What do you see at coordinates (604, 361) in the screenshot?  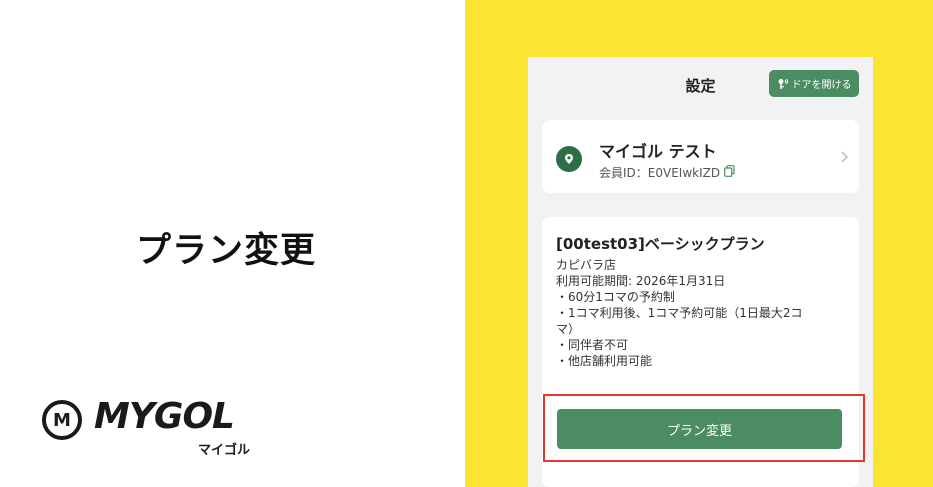 I see `plan-detail-line: ・他店舗利用可能` at bounding box center [604, 361].